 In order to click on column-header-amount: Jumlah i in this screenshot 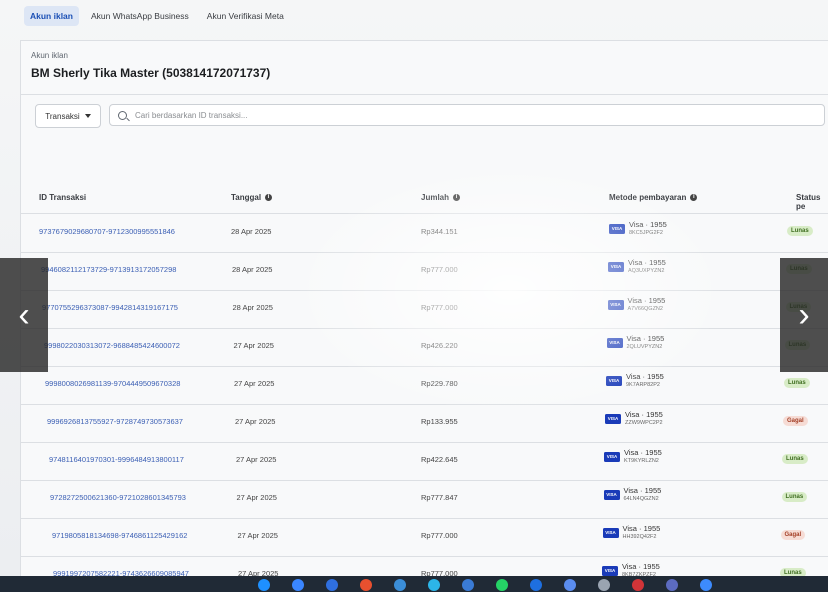, I will do `click(441, 197)`.